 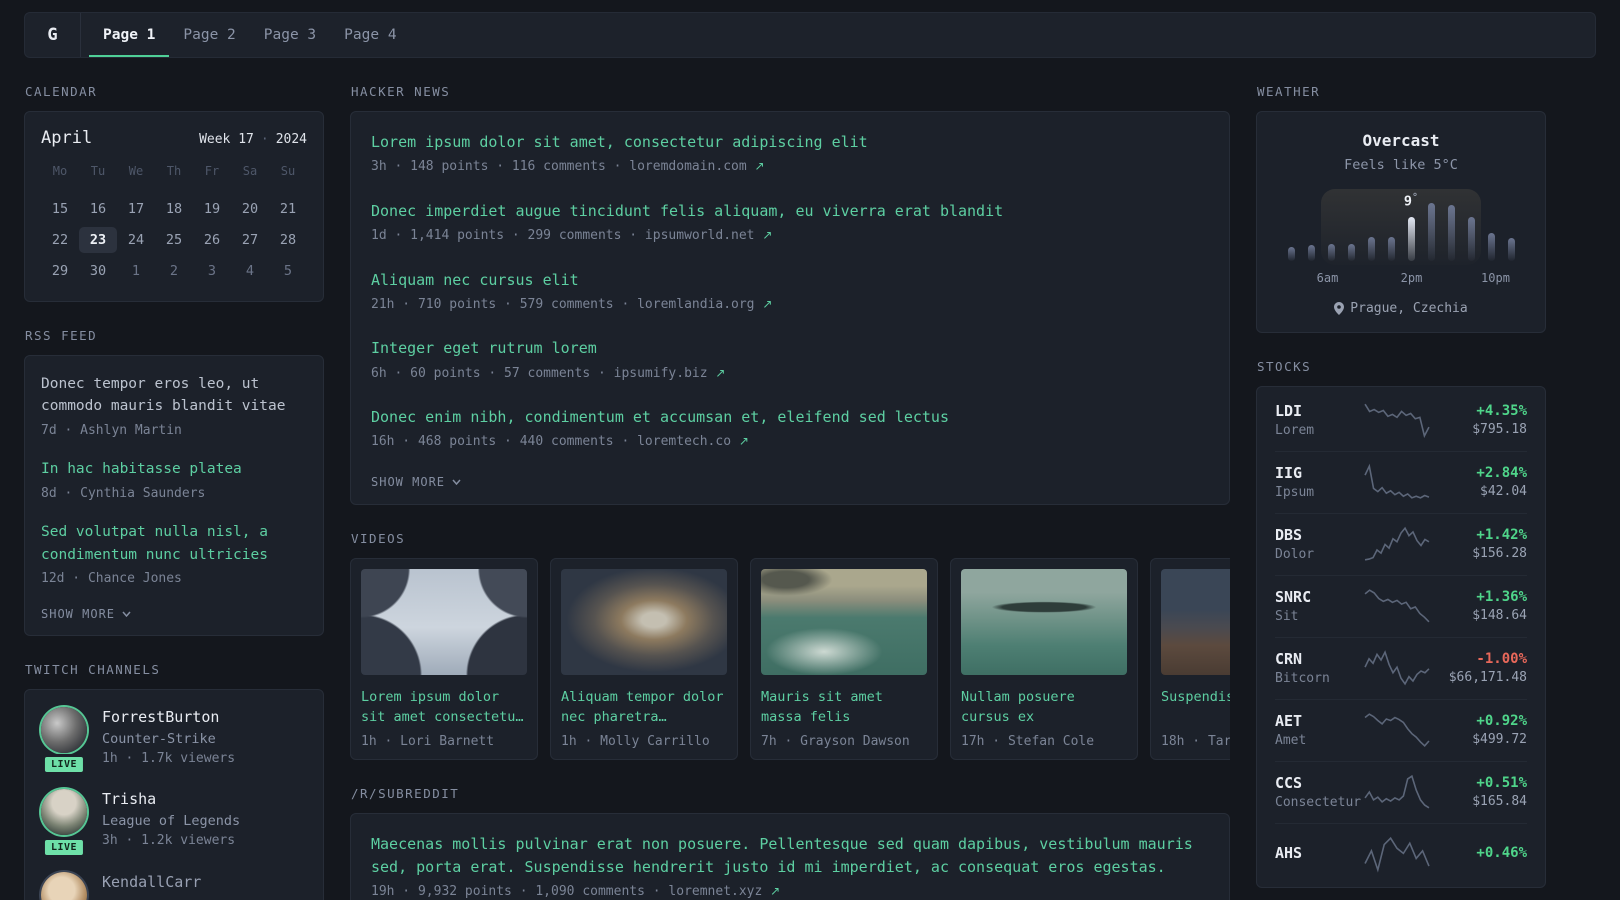 What do you see at coordinates (98, 209) in the screenshot?
I see `calendar-day: 16` at bounding box center [98, 209].